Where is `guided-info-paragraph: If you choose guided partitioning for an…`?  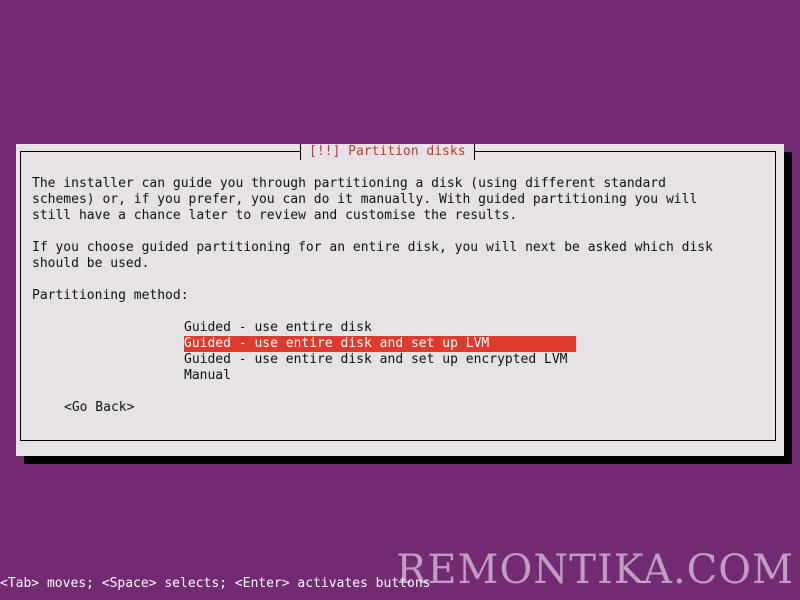
guided-info-paragraph: If you choose guided partitioning for an… is located at coordinates (372, 255).